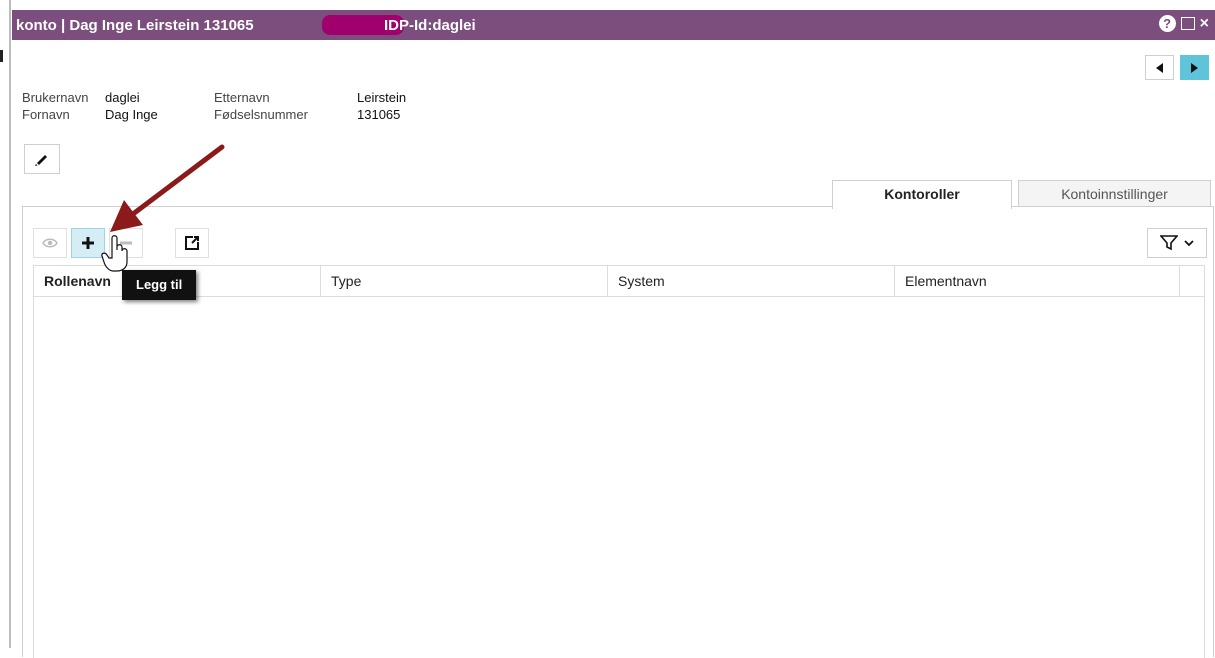 This screenshot has width=1215, height=658. Describe the element at coordinates (922, 194) in the screenshot. I see `tab-kontoroller: Kontoroller` at that location.